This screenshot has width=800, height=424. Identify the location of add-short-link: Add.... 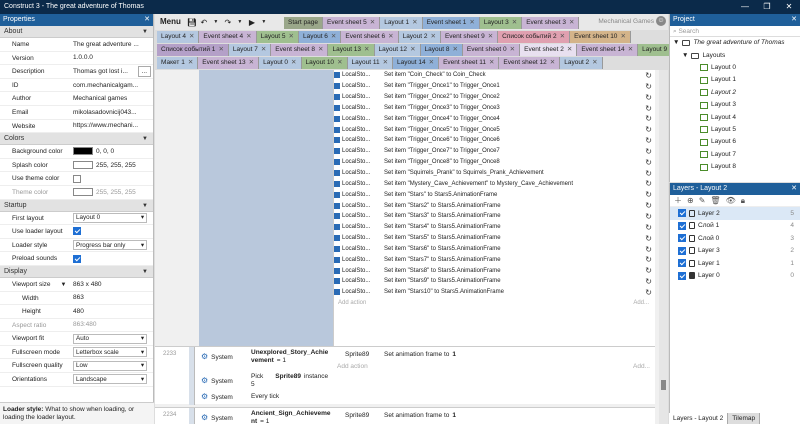
(641, 367).